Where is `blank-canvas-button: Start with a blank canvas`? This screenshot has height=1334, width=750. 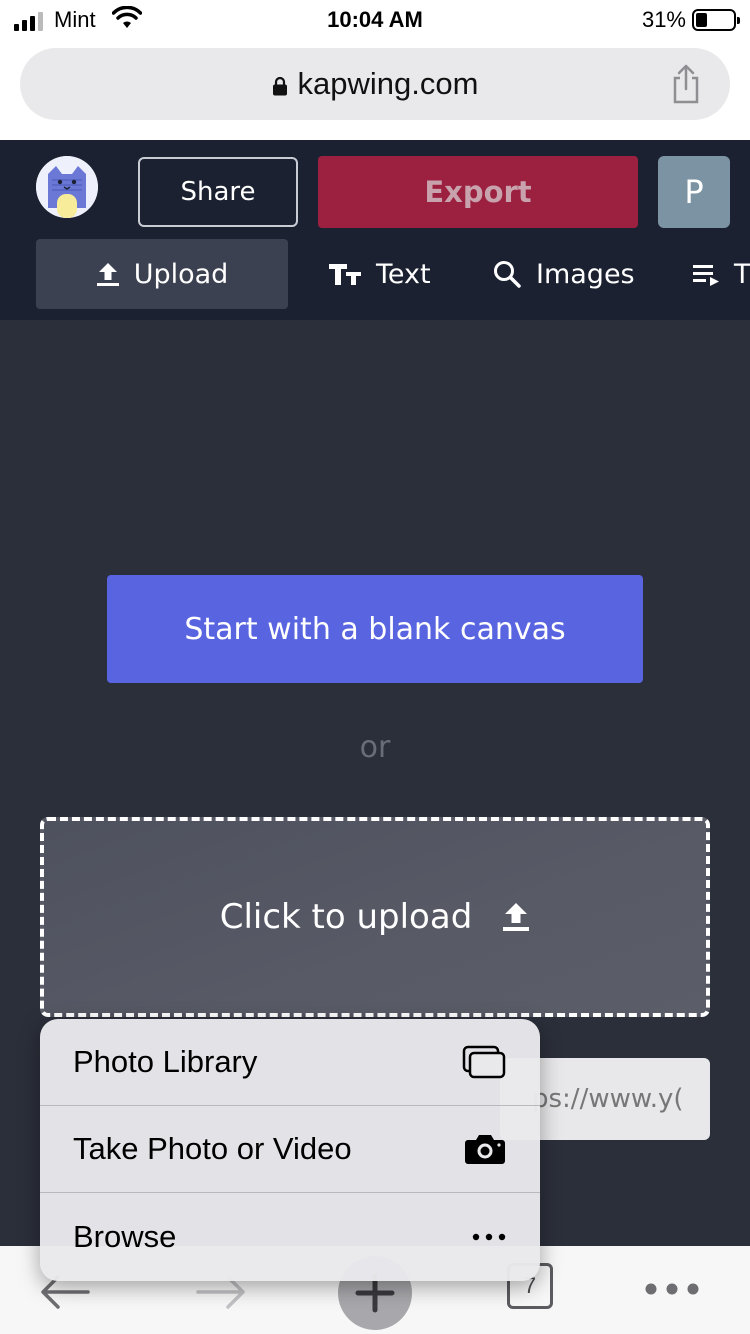
blank-canvas-button: Start with a blank canvas is located at coordinates (375, 629).